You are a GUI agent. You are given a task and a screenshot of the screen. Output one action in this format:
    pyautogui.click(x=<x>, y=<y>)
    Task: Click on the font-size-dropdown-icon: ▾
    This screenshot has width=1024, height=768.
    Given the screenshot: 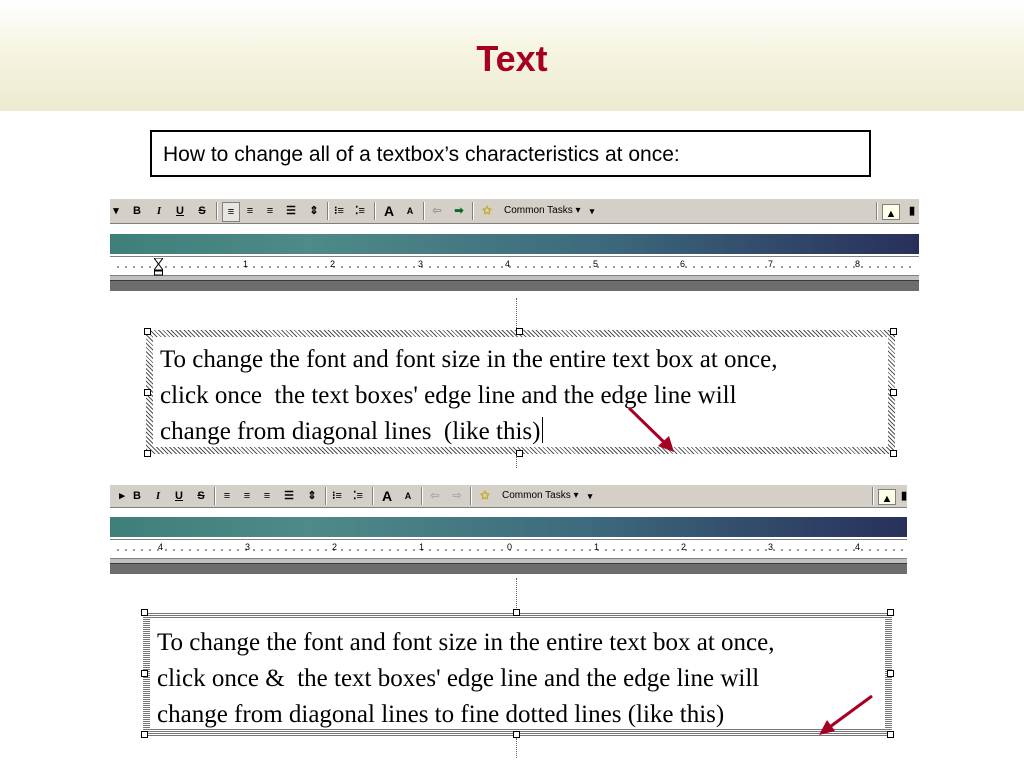 What is the action you would take?
    pyautogui.click(x=116, y=211)
    